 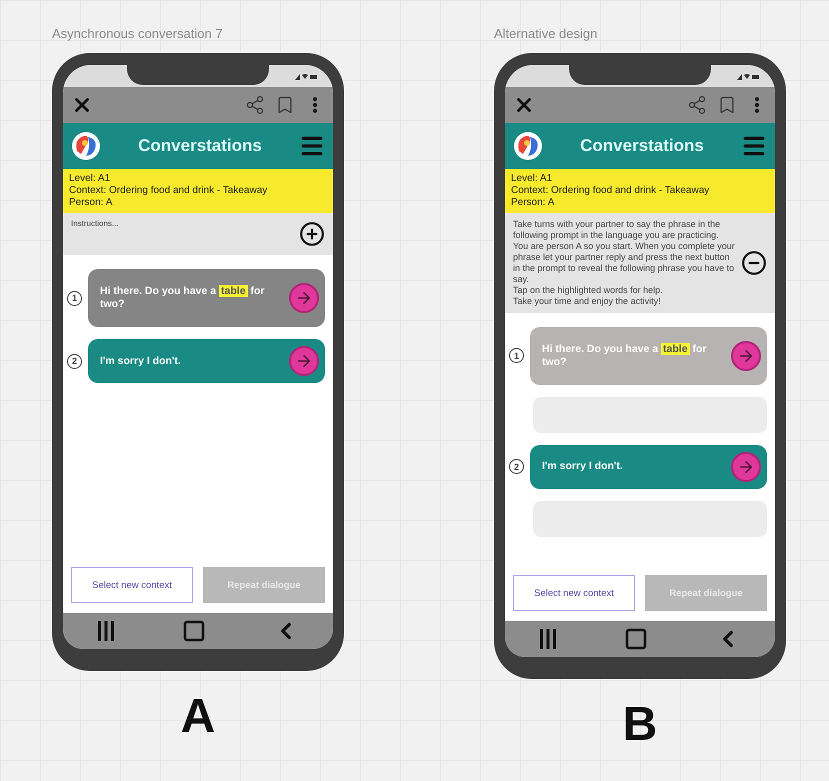 What do you see at coordinates (137, 33) in the screenshot?
I see `screen-caption: Asynchronous conversation 7` at bounding box center [137, 33].